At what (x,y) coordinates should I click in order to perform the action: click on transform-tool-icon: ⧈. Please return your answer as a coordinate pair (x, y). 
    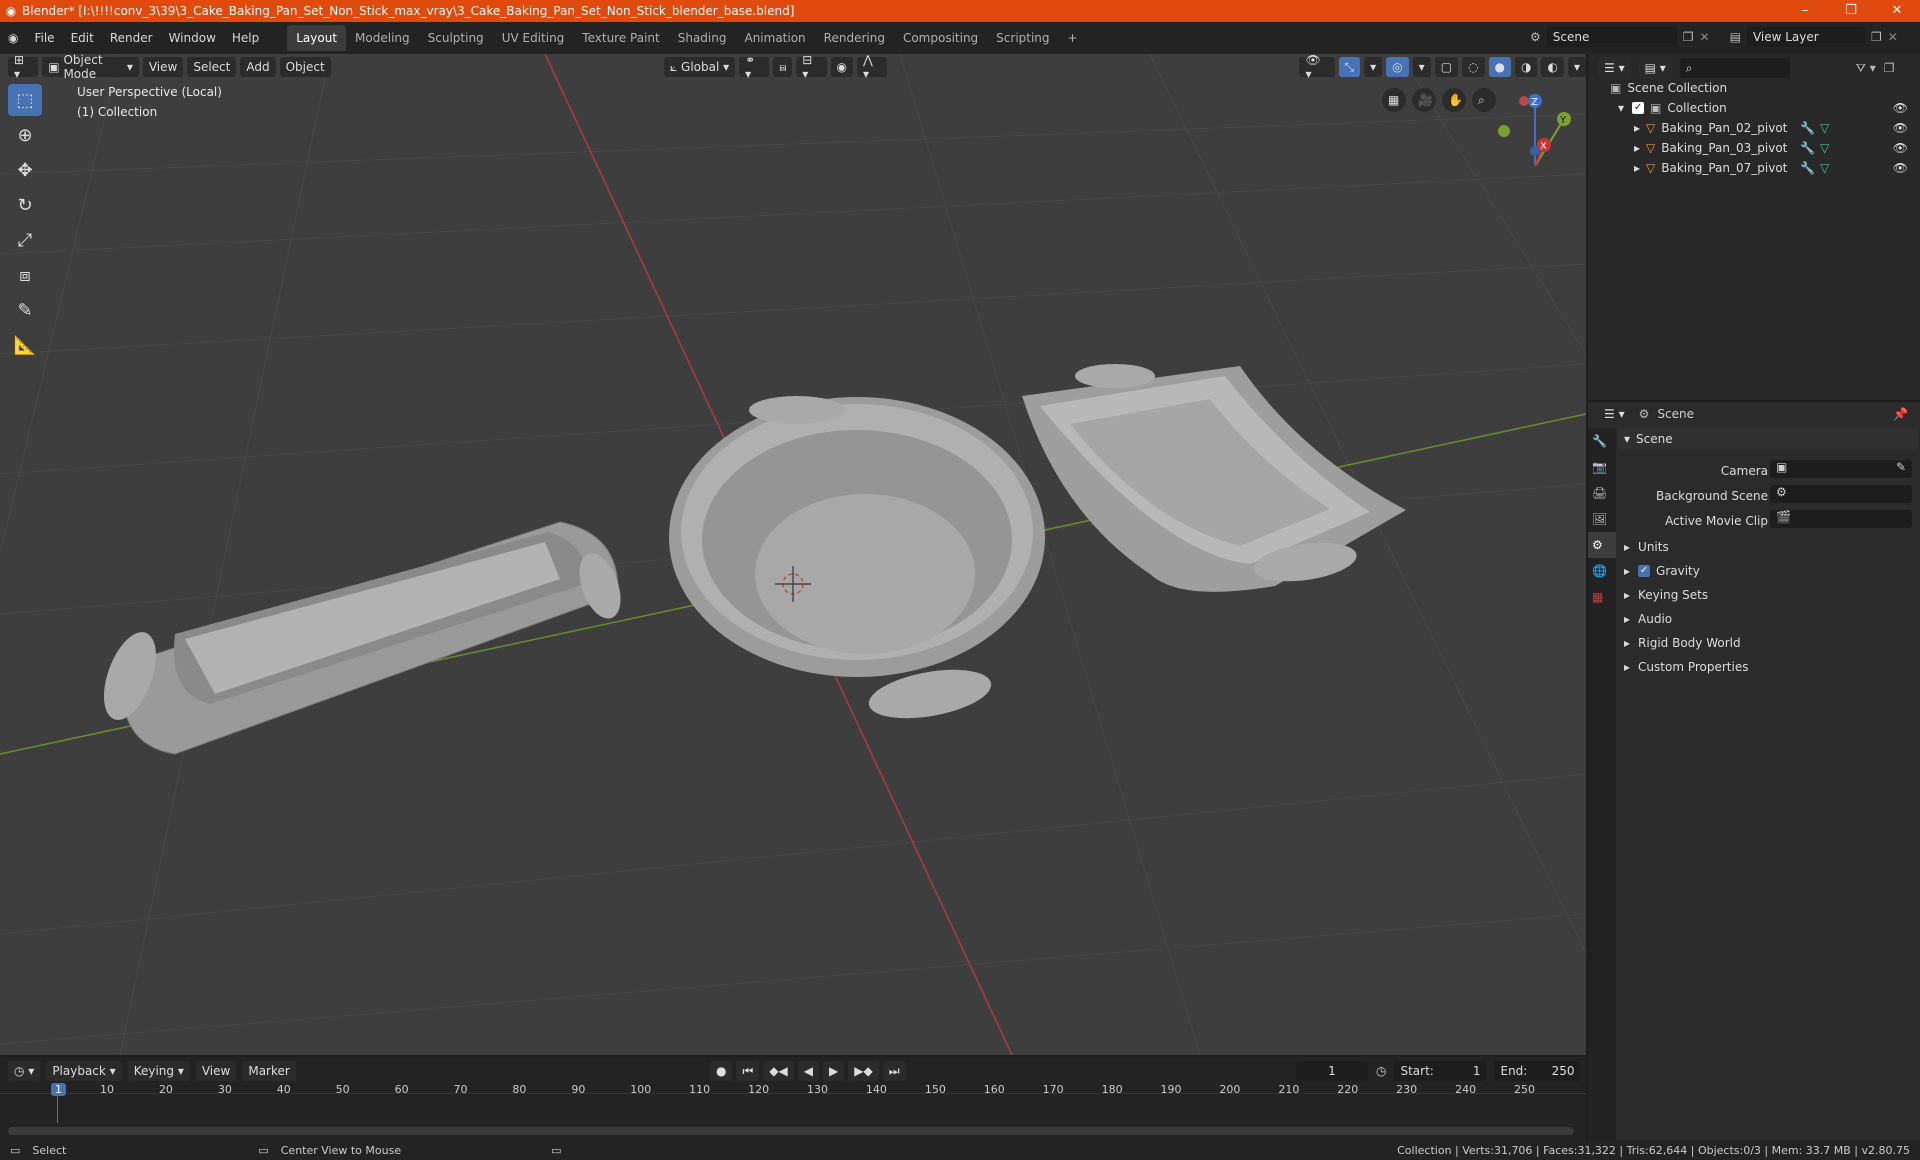
    Looking at the image, I should click on (25, 275).